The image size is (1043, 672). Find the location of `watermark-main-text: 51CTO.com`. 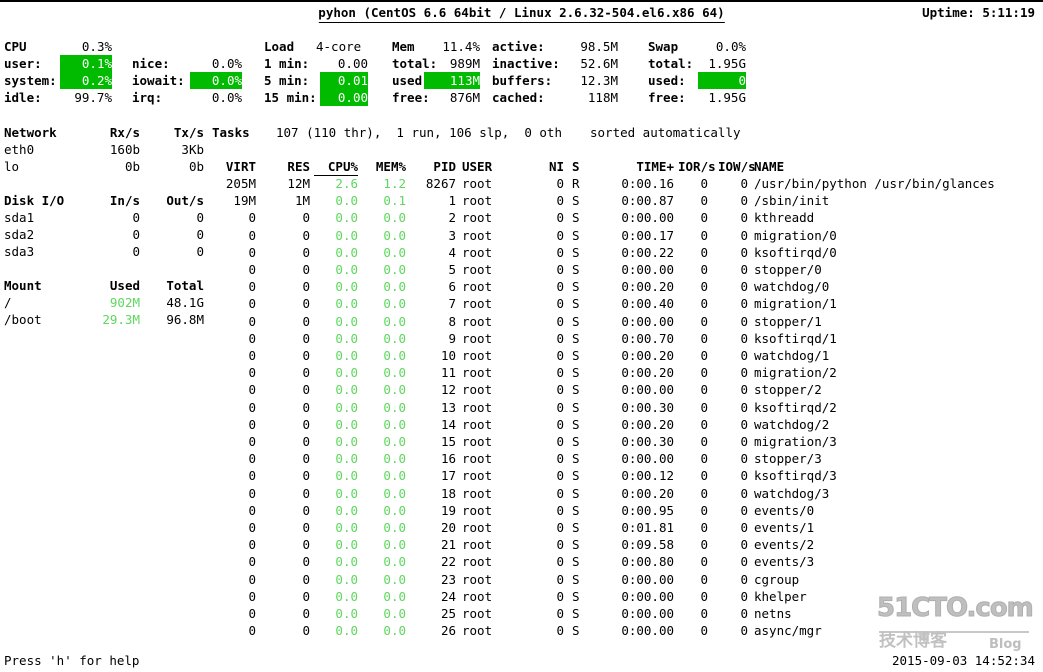

watermark-main-text: 51CTO.com is located at coordinates (956, 608).